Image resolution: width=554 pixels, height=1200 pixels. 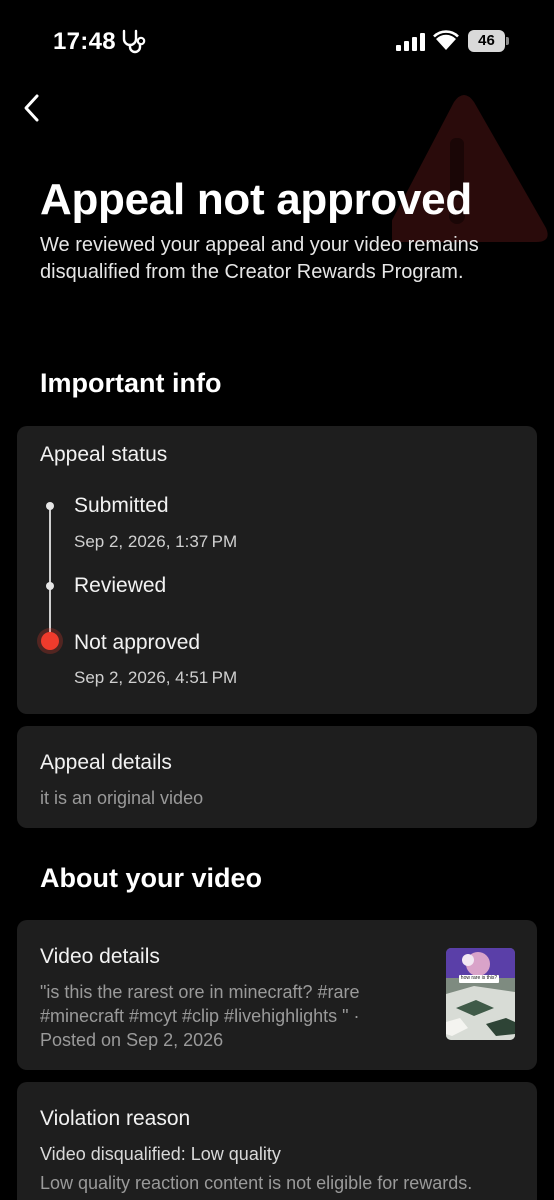 I want to click on violation-reason-text: Video disqualified: Low quality, so click(x=160, y=1154).